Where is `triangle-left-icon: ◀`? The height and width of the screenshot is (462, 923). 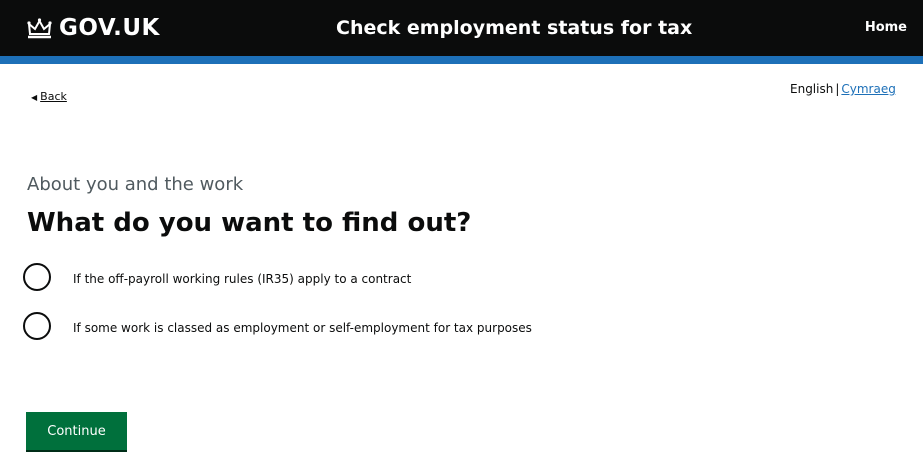
triangle-left-icon: ◀ is located at coordinates (34, 97).